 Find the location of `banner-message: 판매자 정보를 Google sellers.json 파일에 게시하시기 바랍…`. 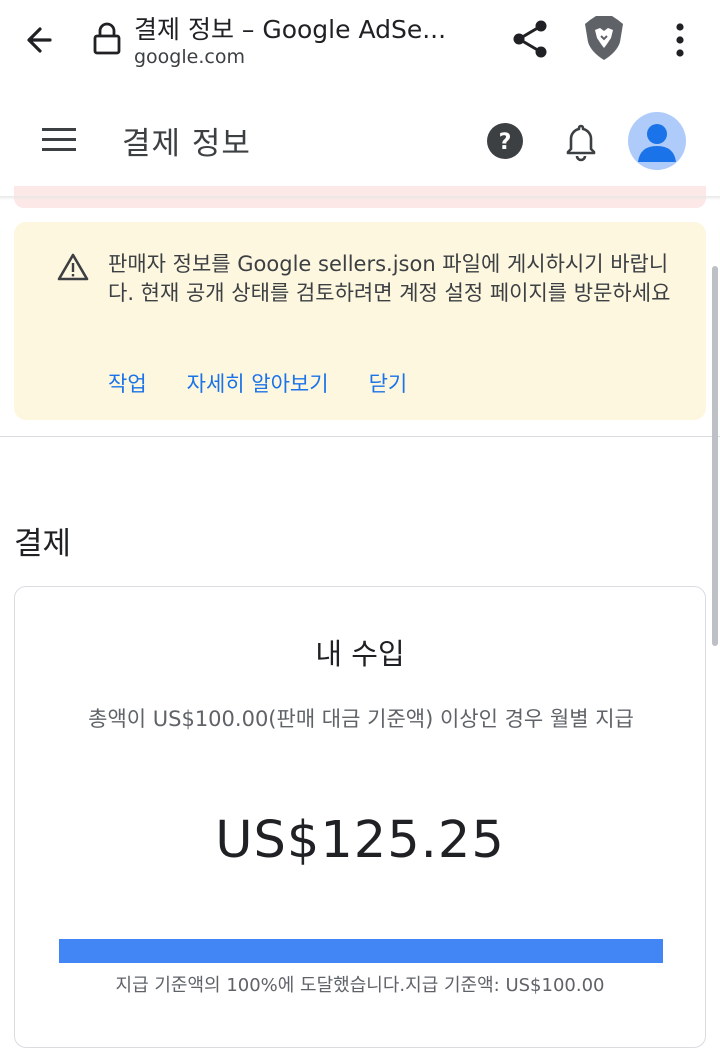

banner-message: 판매자 정보를 Google sellers.json 파일에 게시하시기 바랍… is located at coordinates (389, 278).